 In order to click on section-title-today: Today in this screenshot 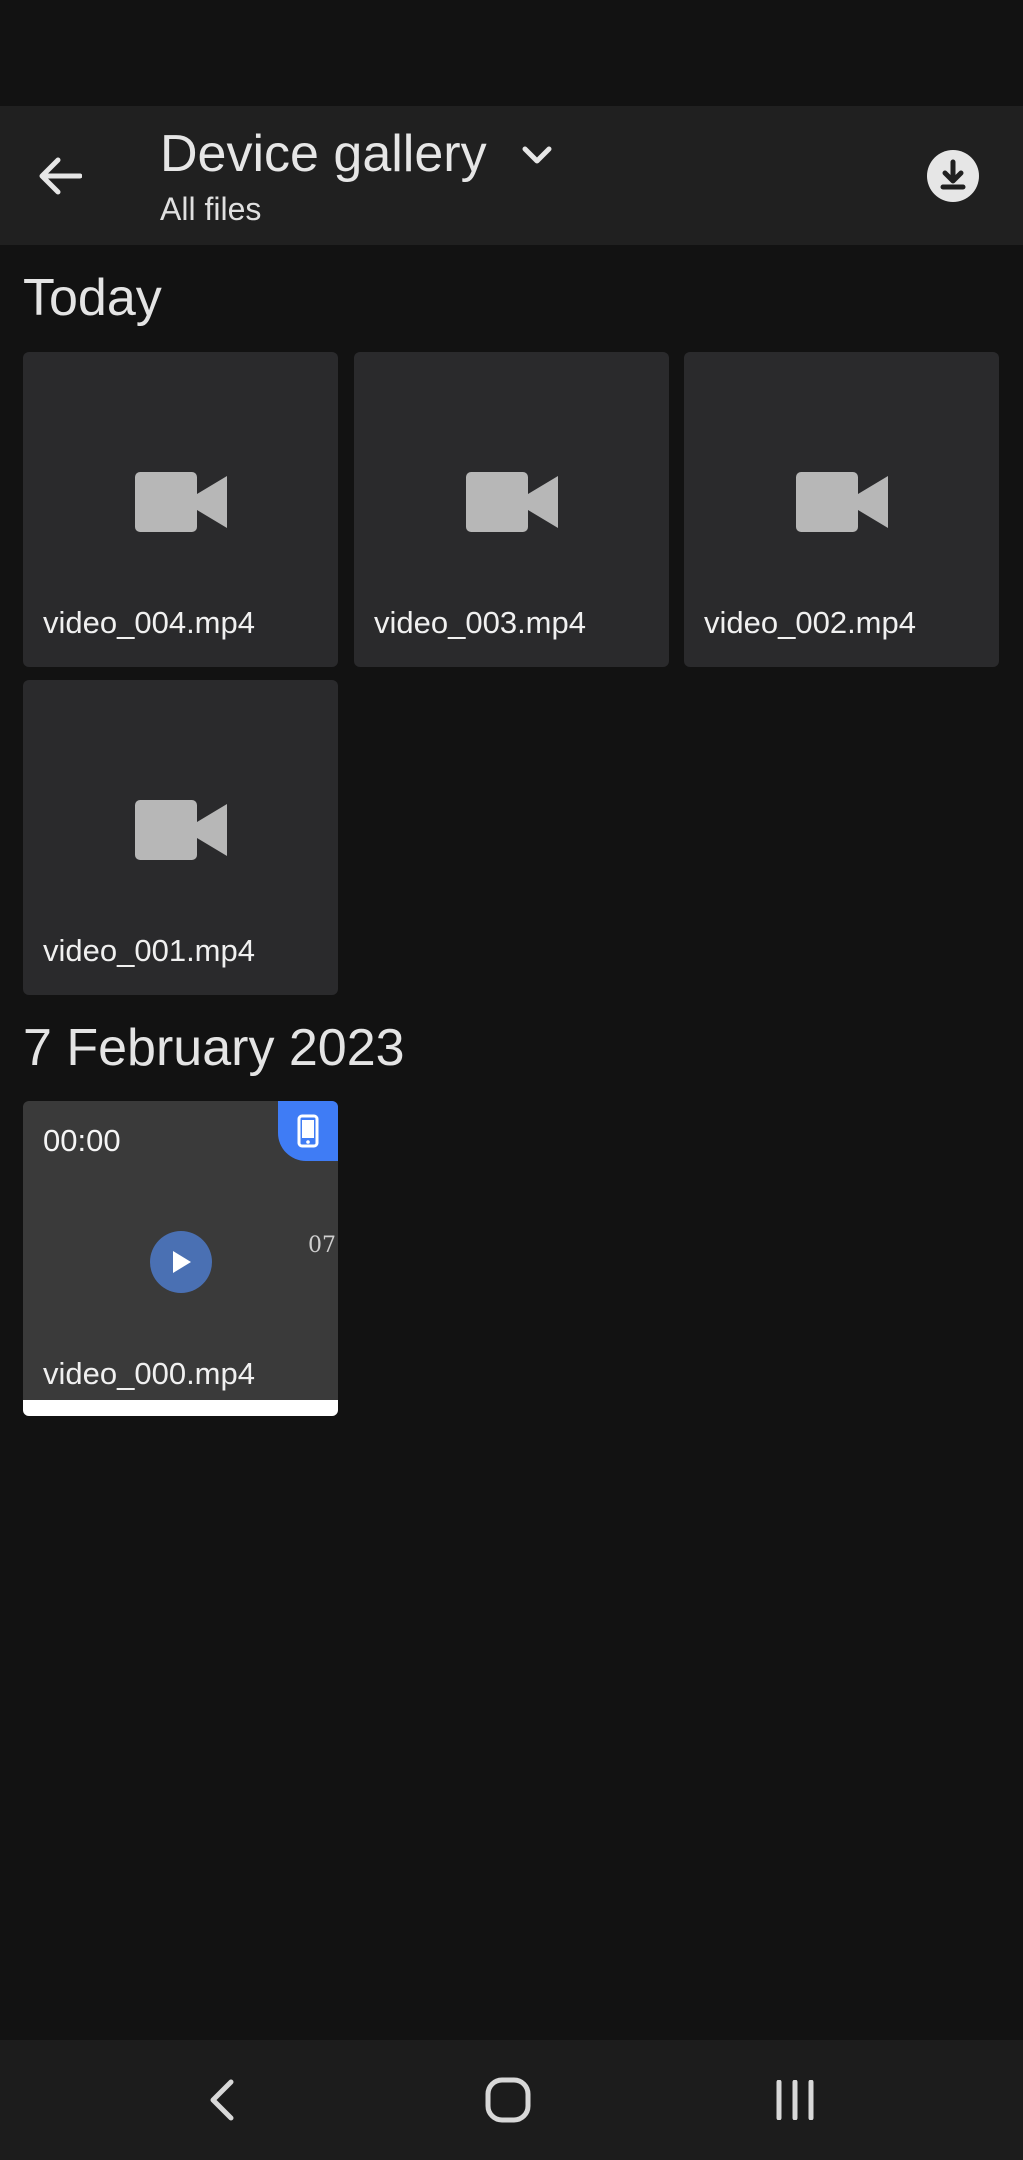, I will do `click(92, 298)`.